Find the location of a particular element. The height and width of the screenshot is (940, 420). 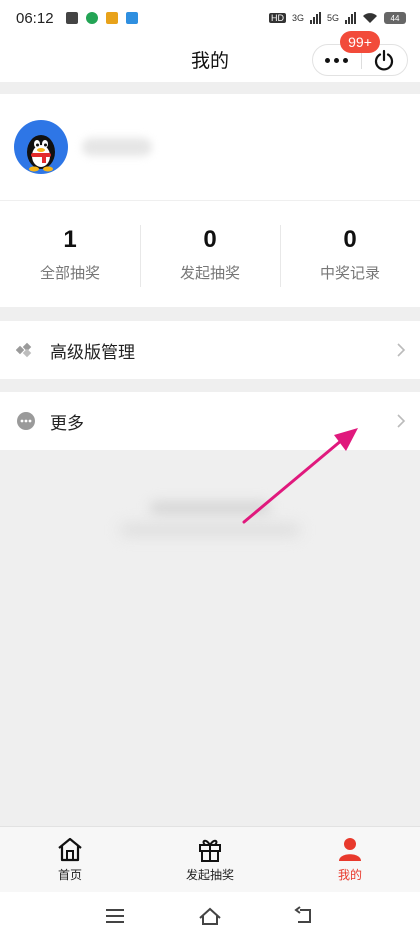

username-blurred is located at coordinates (117, 147).